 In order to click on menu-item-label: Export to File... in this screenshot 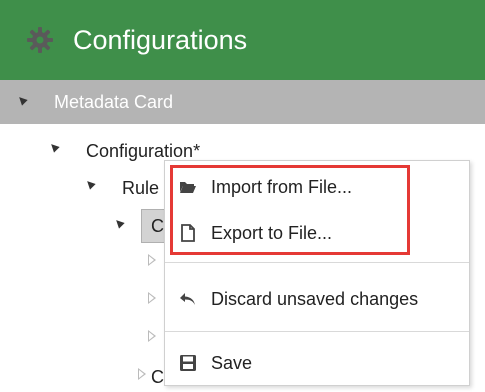, I will do `click(272, 233)`.